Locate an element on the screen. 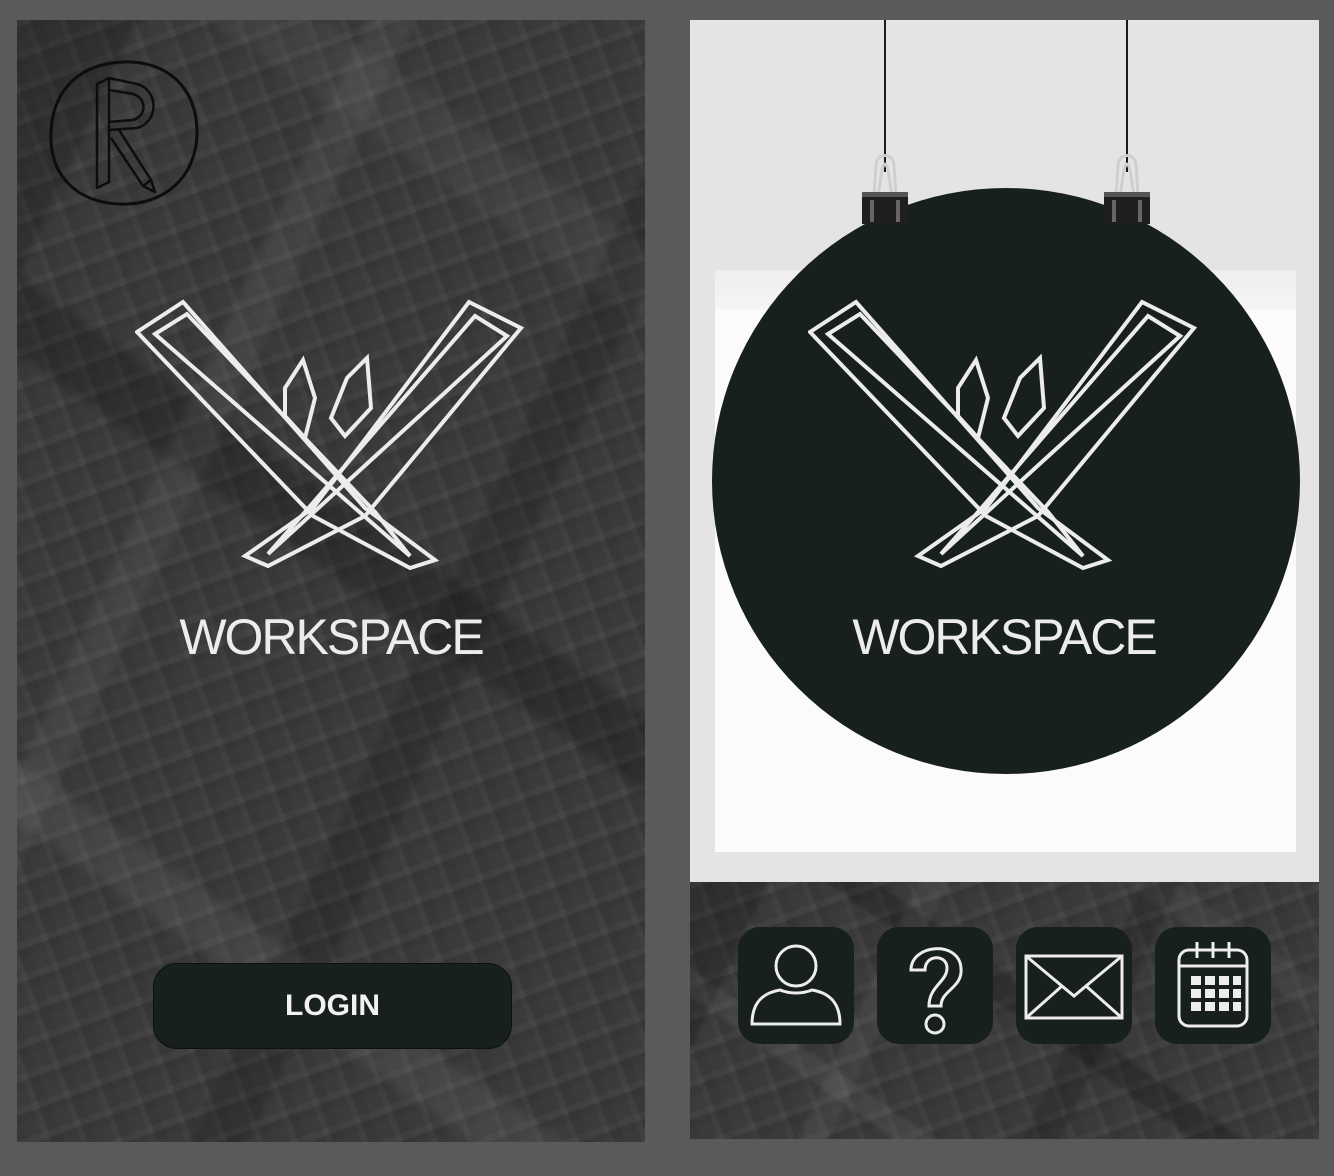  help-button is located at coordinates (935, 985).